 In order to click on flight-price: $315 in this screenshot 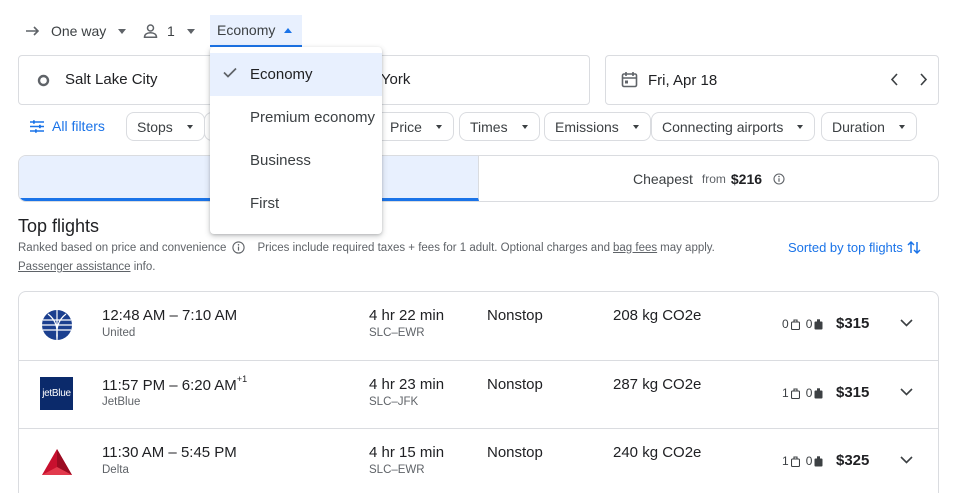, I will do `click(853, 323)`.